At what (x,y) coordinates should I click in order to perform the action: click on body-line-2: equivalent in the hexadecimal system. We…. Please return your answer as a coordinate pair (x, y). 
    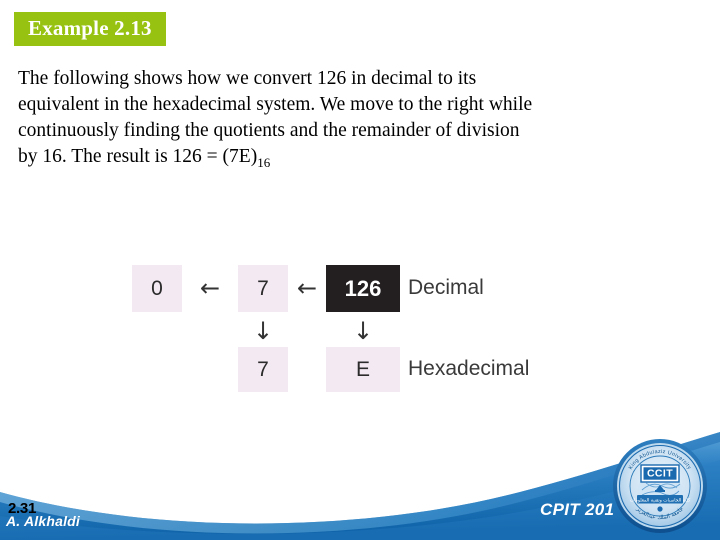
    Looking at the image, I should click on (275, 104).